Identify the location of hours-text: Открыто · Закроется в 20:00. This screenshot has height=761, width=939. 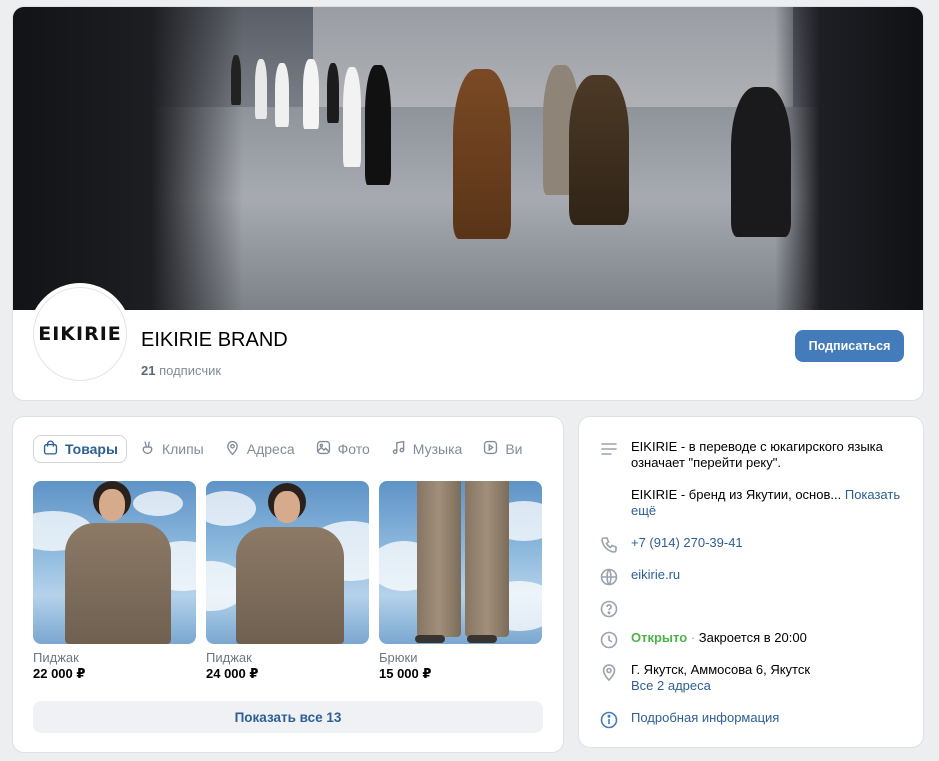
(719, 640).